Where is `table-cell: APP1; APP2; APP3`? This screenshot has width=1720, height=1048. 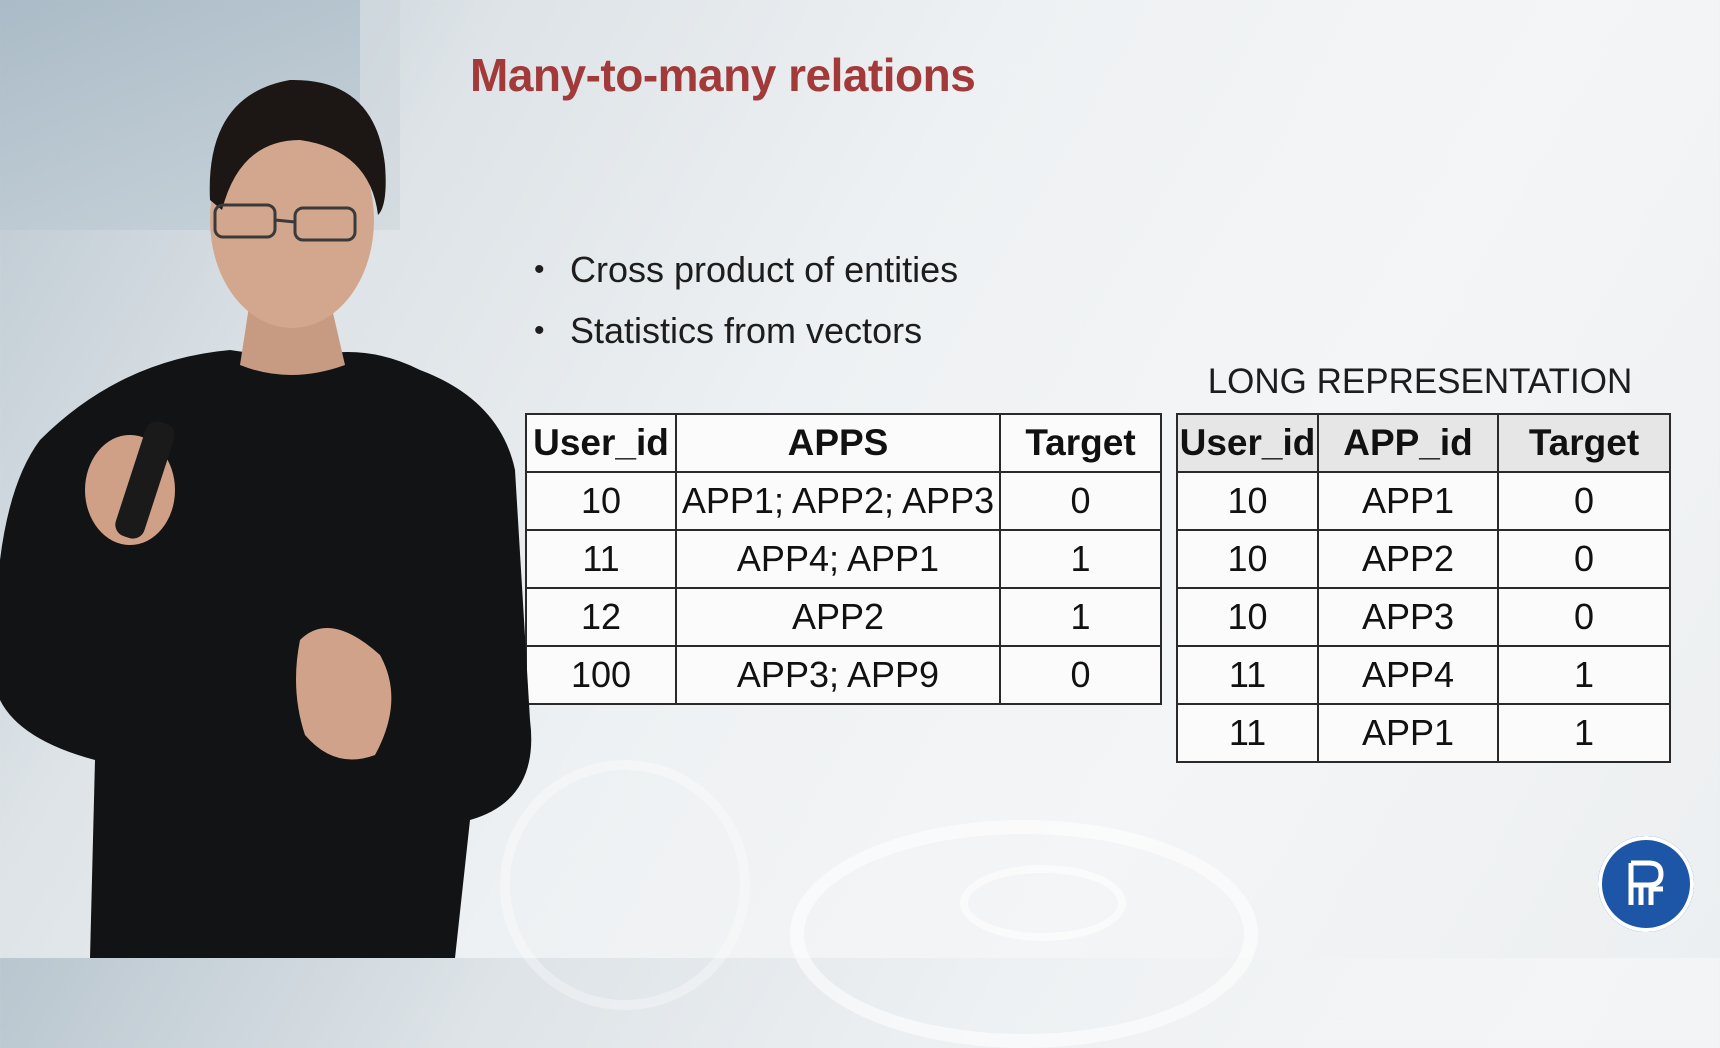
table-cell: APP1; APP2; APP3 is located at coordinates (838, 501).